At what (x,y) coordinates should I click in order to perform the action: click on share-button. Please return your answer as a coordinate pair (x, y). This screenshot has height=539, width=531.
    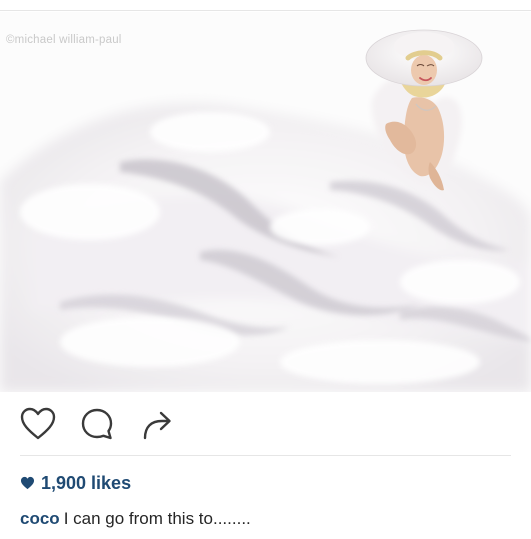
    Looking at the image, I should click on (157, 424).